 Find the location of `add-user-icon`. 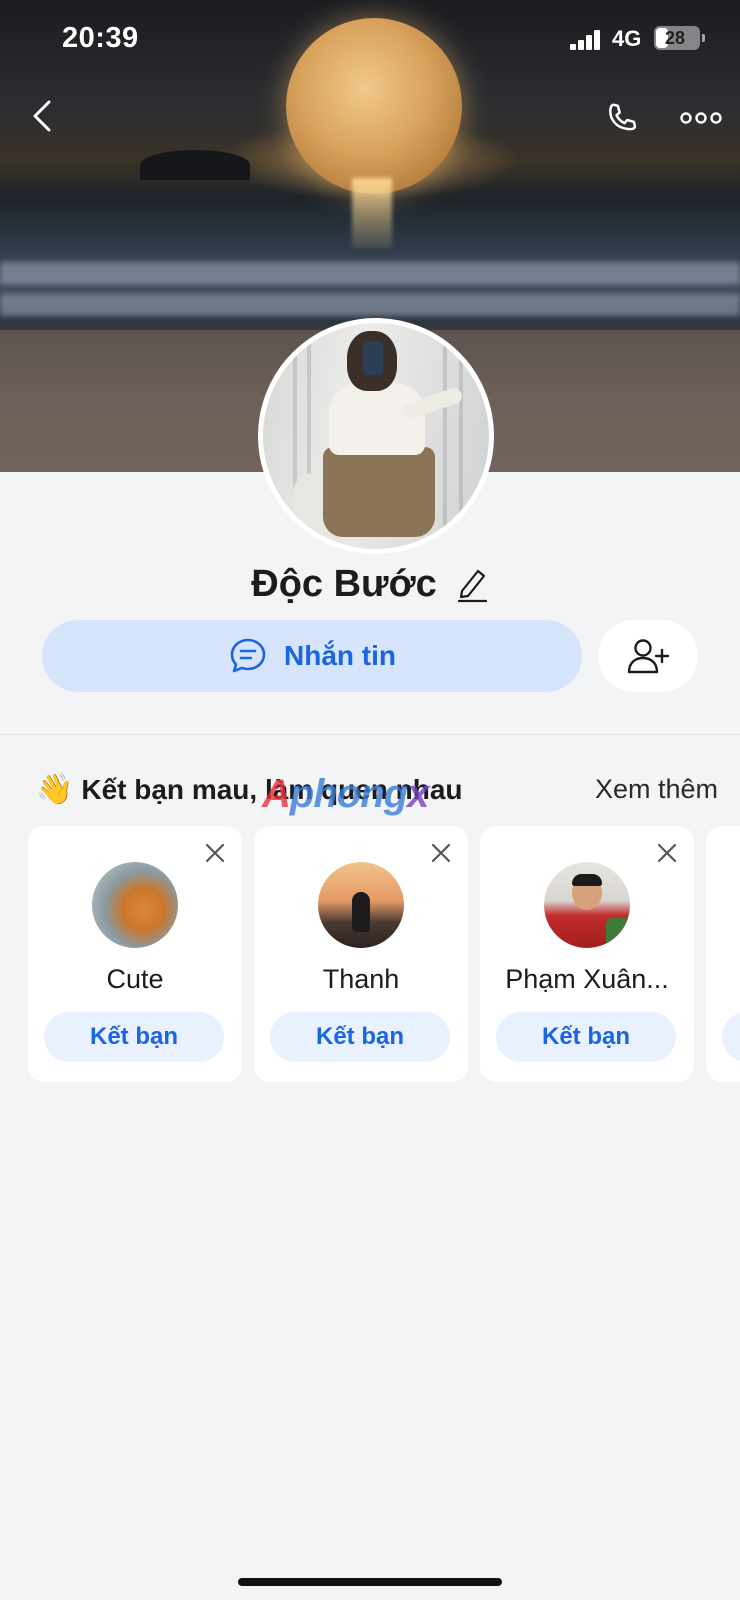

add-user-icon is located at coordinates (648, 656).